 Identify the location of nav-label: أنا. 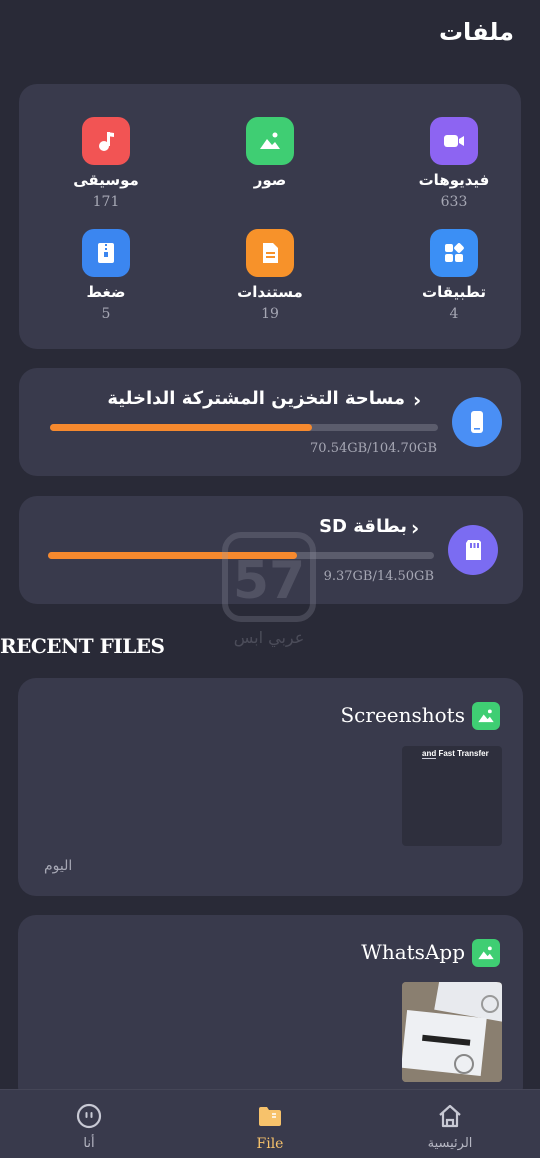
(89, 1143).